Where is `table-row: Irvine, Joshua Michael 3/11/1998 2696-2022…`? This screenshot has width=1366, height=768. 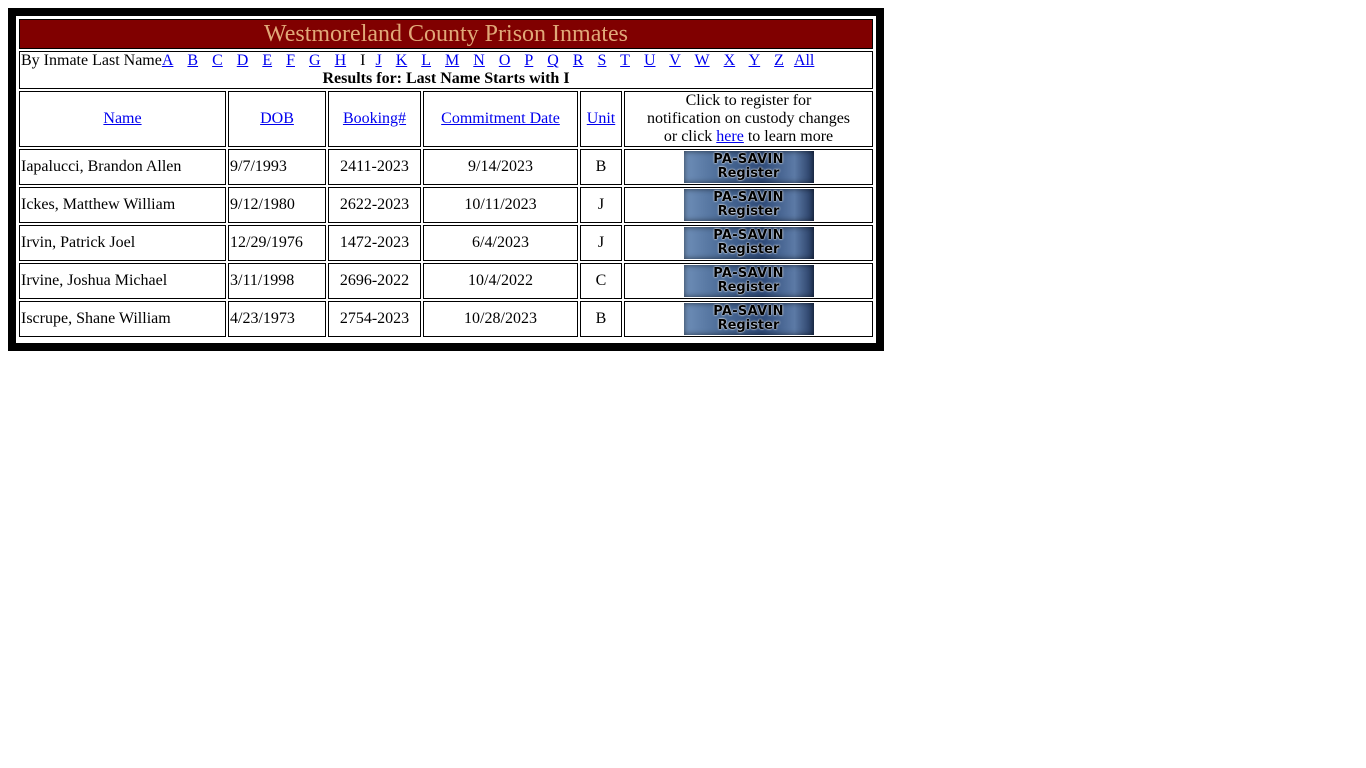 table-row: Irvine, Joshua Michael 3/11/1998 2696-2022… is located at coordinates (446, 281).